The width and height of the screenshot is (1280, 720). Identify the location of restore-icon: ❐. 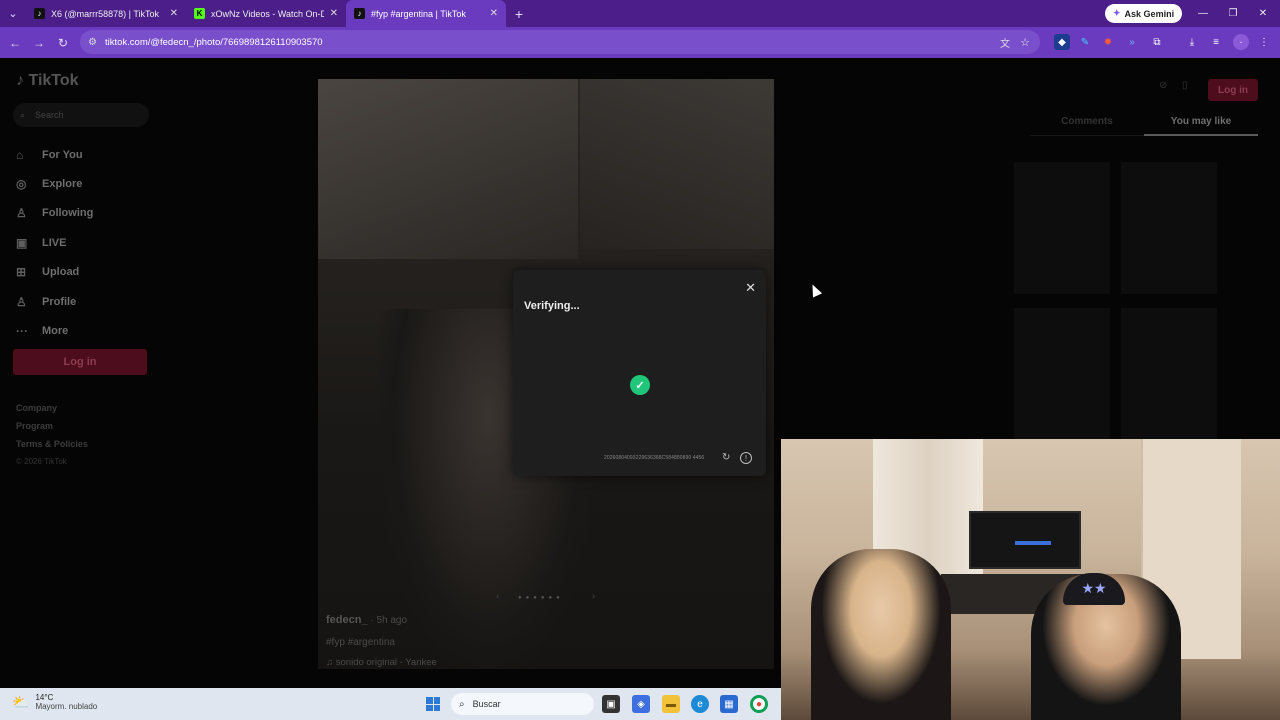
(1233, 13).